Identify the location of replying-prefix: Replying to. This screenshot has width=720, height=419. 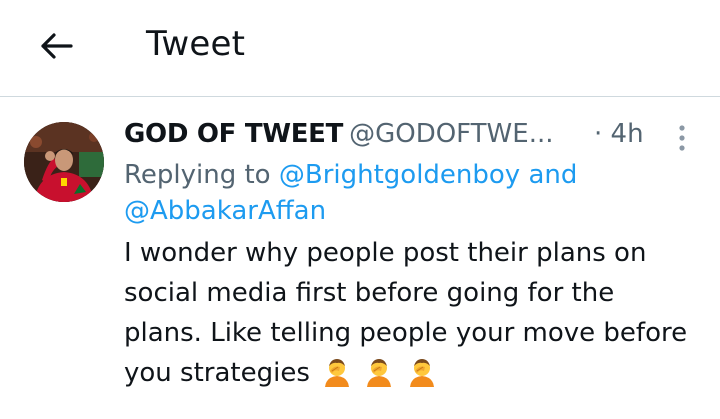
(197, 175).